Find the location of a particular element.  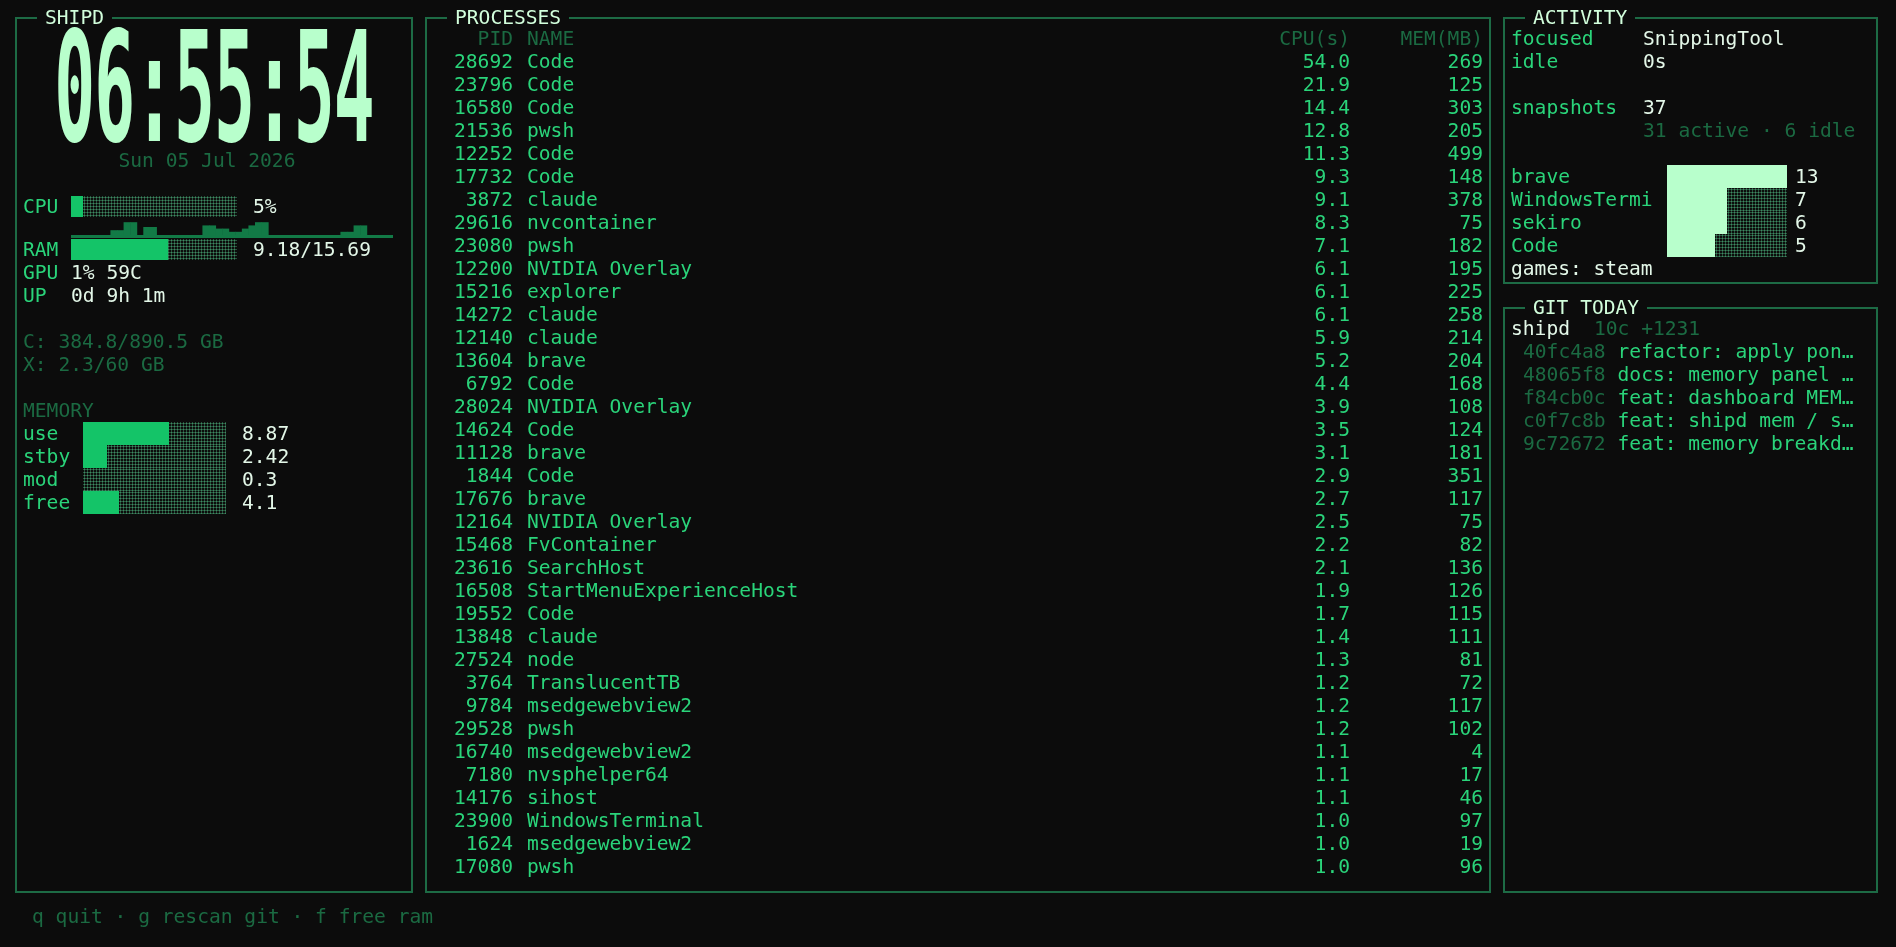

table-cell-text: 16580 is located at coordinates (483, 107).